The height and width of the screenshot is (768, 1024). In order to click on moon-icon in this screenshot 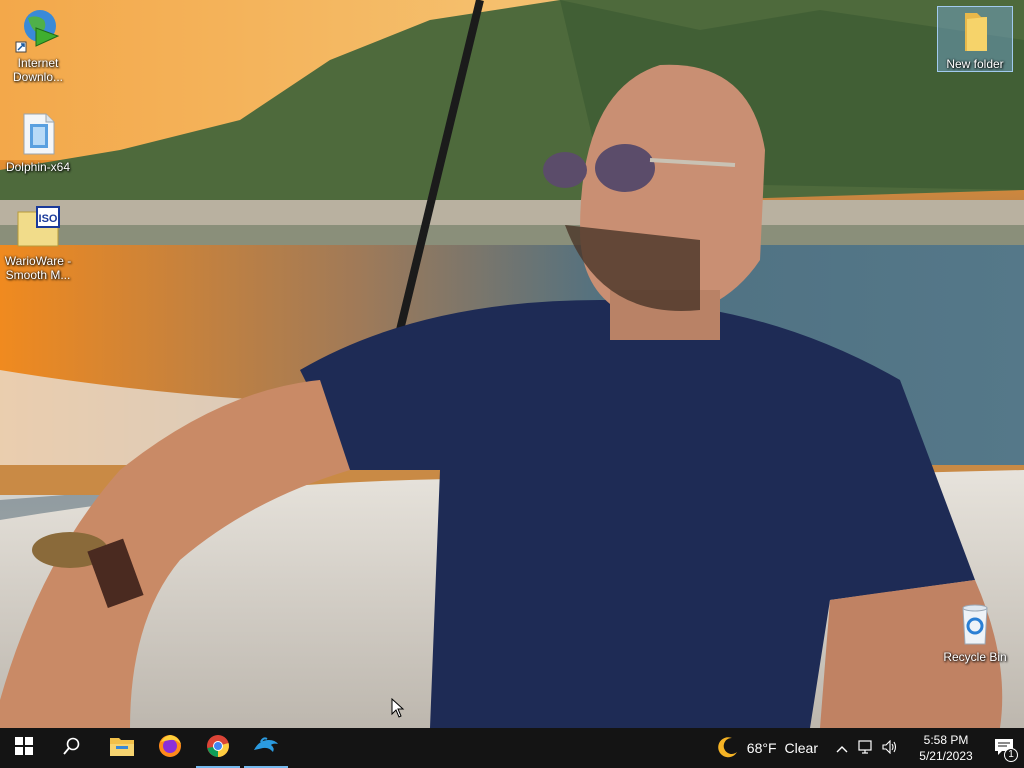, I will do `click(728, 748)`.